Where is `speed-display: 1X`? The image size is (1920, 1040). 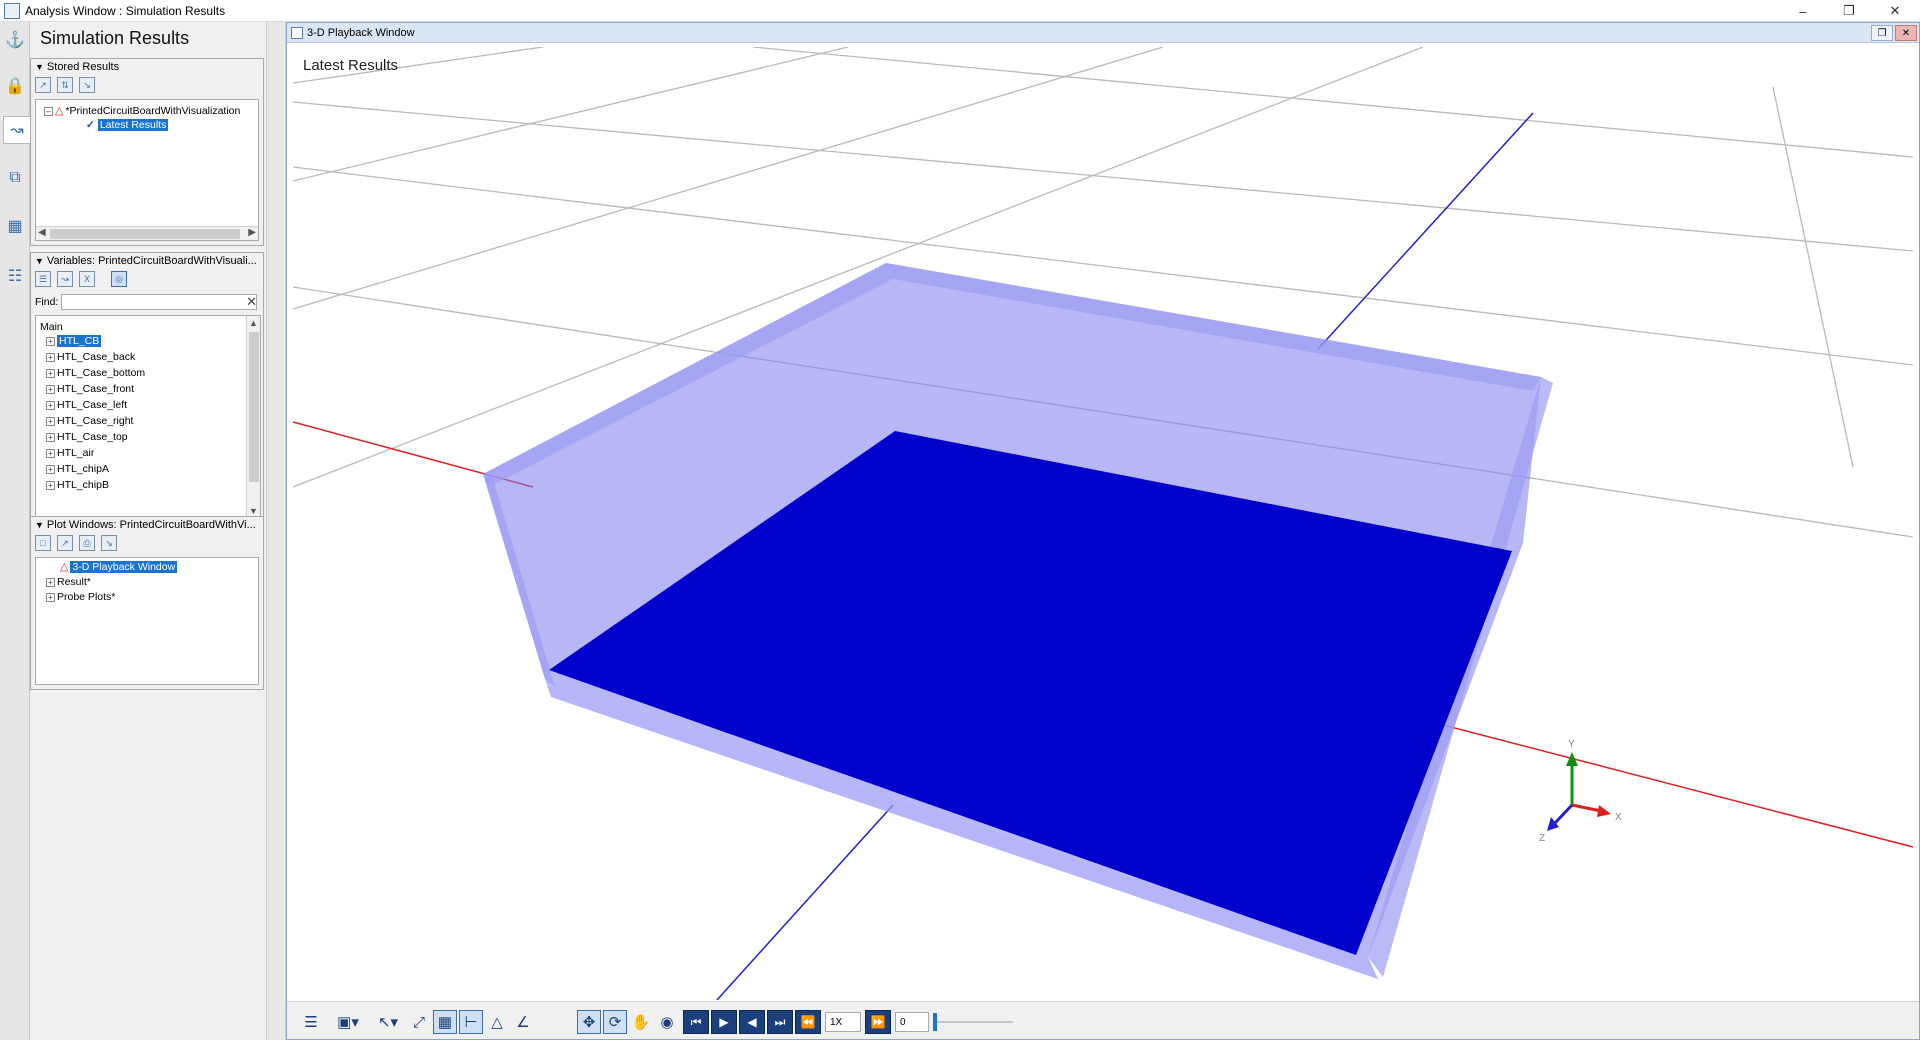
speed-display: 1X is located at coordinates (843, 1022).